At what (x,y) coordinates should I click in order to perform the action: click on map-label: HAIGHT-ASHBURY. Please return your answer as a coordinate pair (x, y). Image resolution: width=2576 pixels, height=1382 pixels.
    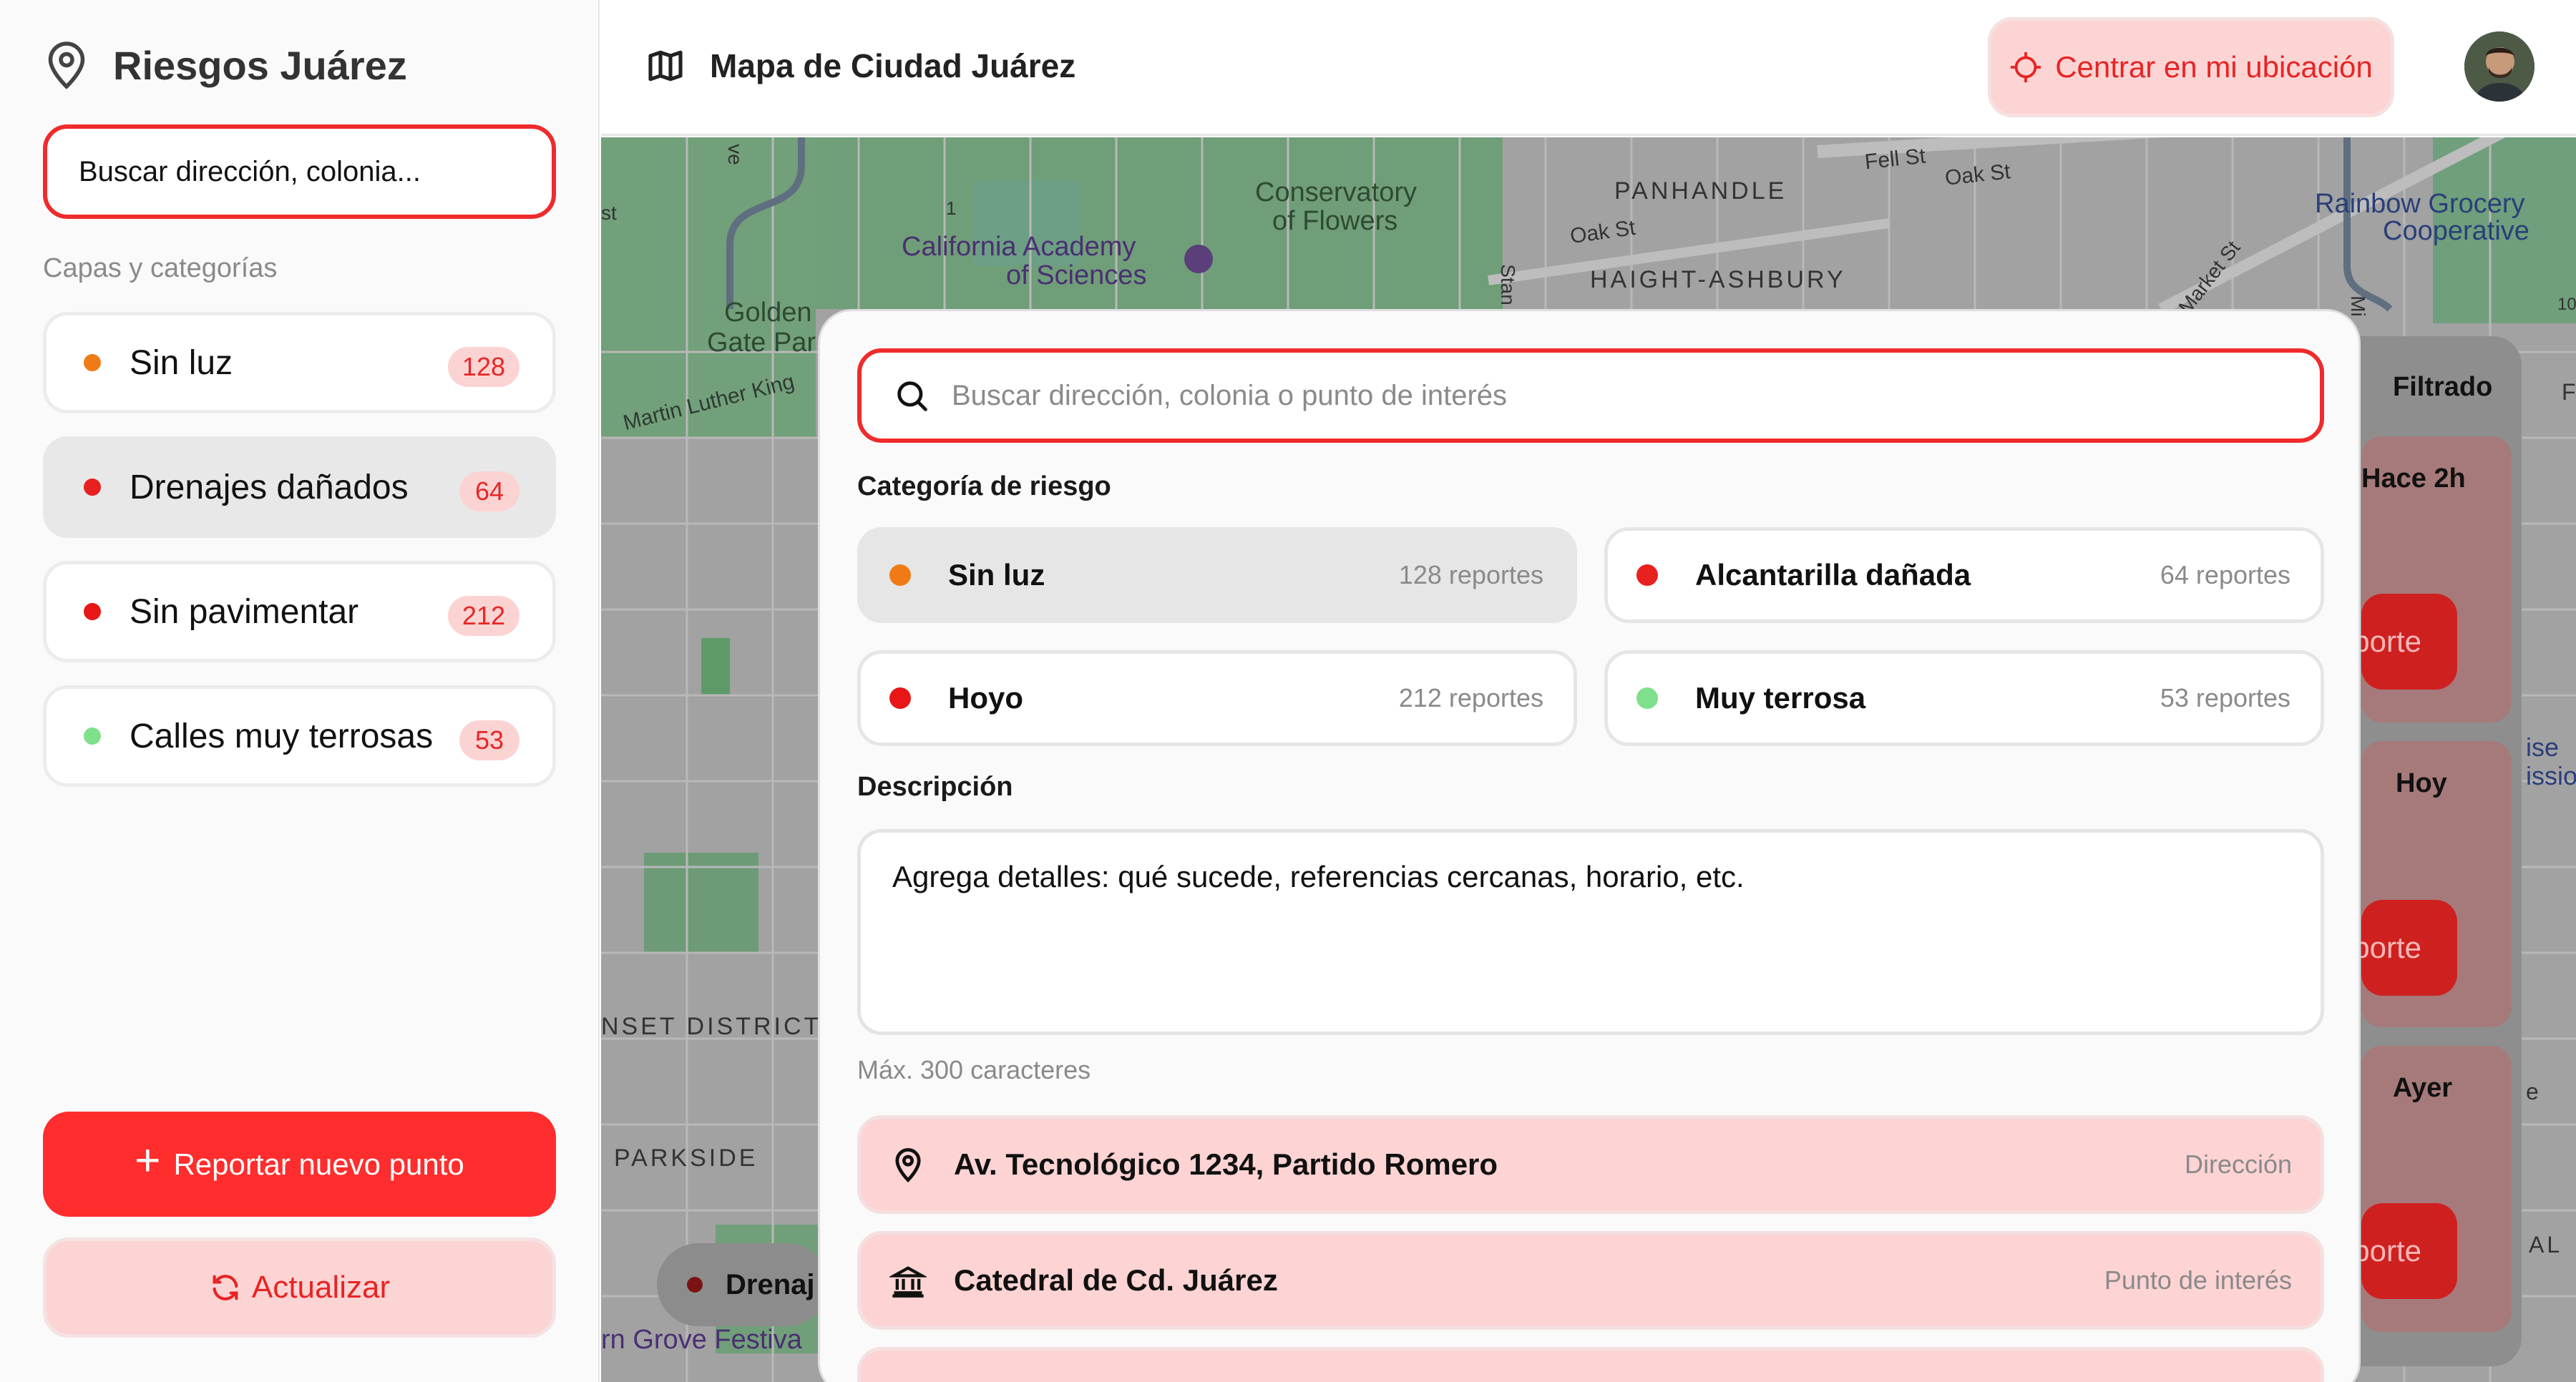
    Looking at the image, I should click on (1718, 279).